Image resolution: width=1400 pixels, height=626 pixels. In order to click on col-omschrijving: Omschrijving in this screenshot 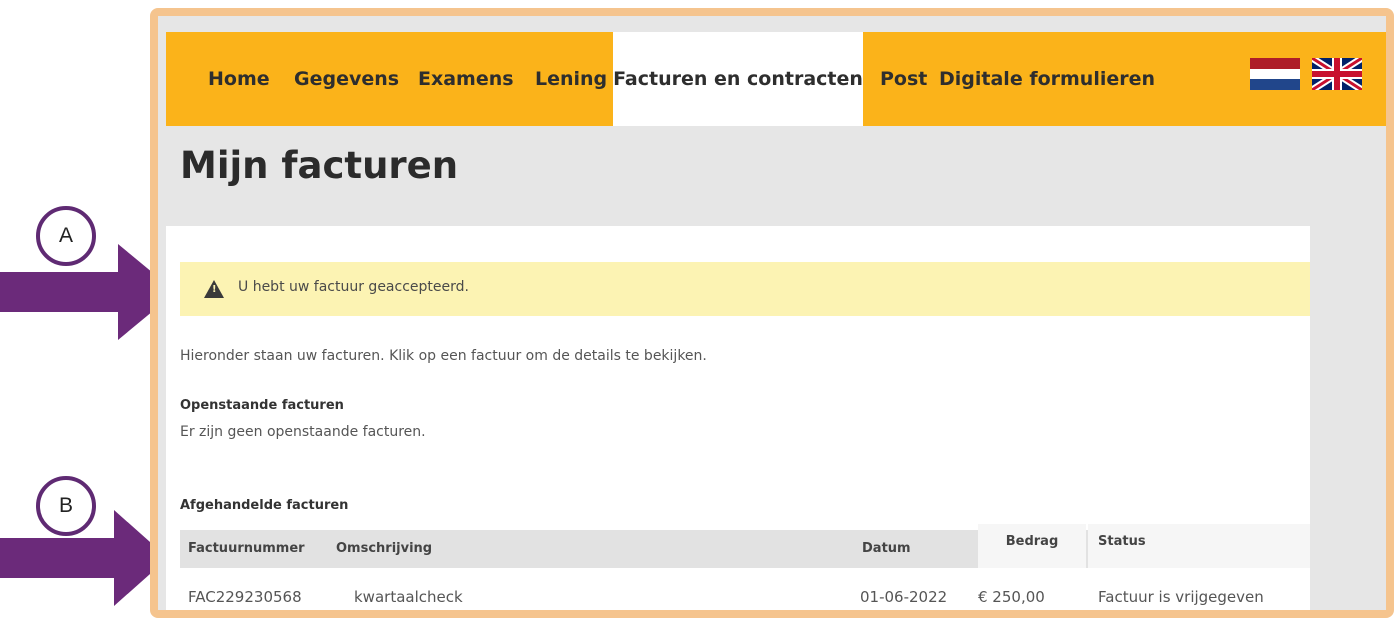, I will do `click(384, 549)`.